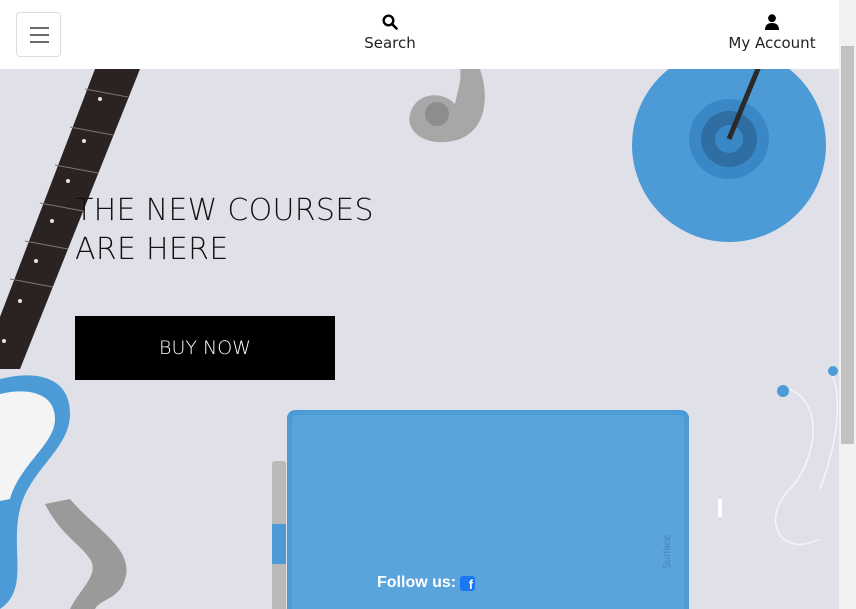 This screenshot has width=856, height=609. I want to click on search-icon, so click(390, 22).